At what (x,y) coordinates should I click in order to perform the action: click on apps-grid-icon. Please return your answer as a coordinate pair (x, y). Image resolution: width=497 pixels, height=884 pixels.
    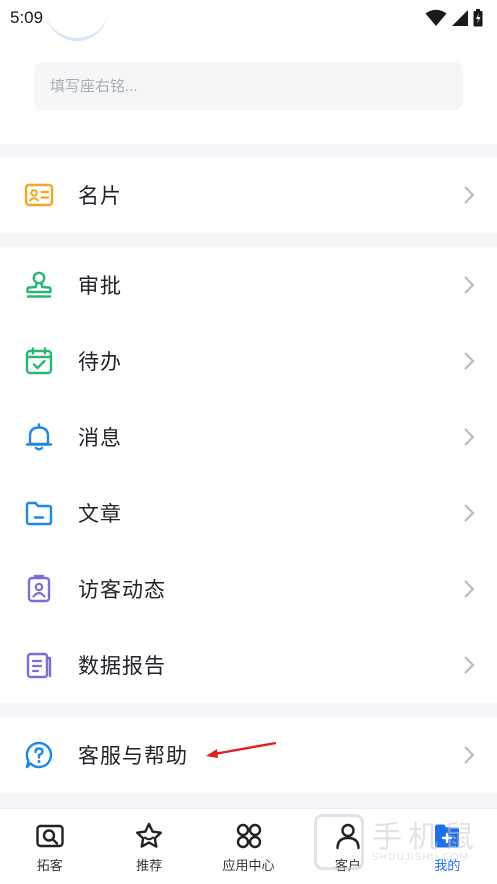
    Looking at the image, I should click on (249, 836).